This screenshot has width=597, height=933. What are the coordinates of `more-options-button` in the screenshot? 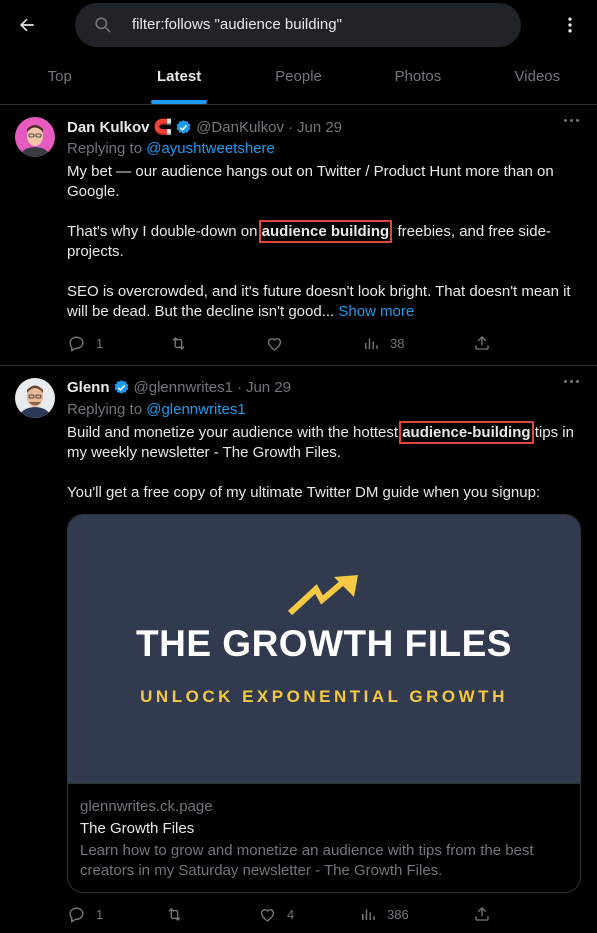 It's located at (570, 25).